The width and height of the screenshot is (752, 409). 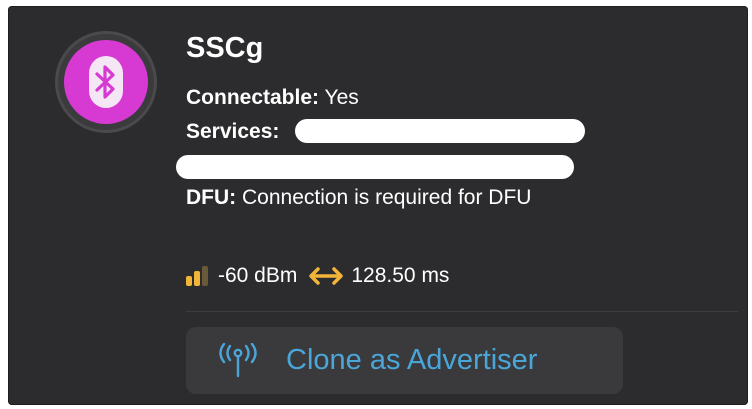 I want to click on divider, so click(x=462, y=311).